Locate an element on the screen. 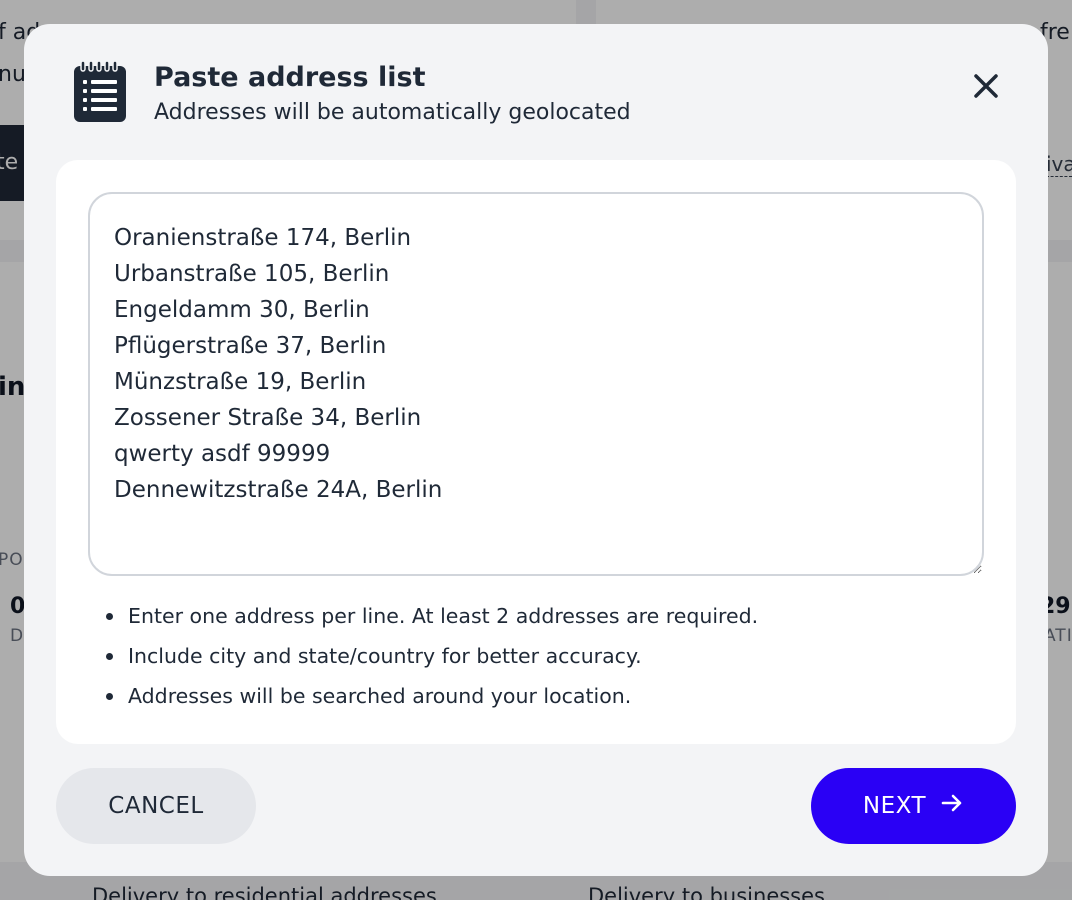 The width and height of the screenshot is (1072, 900). cancel-button: CANCEL is located at coordinates (156, 806).